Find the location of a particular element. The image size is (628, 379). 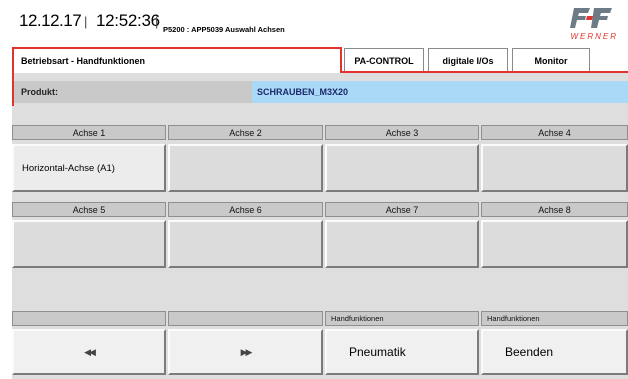

tab-label: Betriebsart - Handfunktionen is located at coordinates (83, 60).